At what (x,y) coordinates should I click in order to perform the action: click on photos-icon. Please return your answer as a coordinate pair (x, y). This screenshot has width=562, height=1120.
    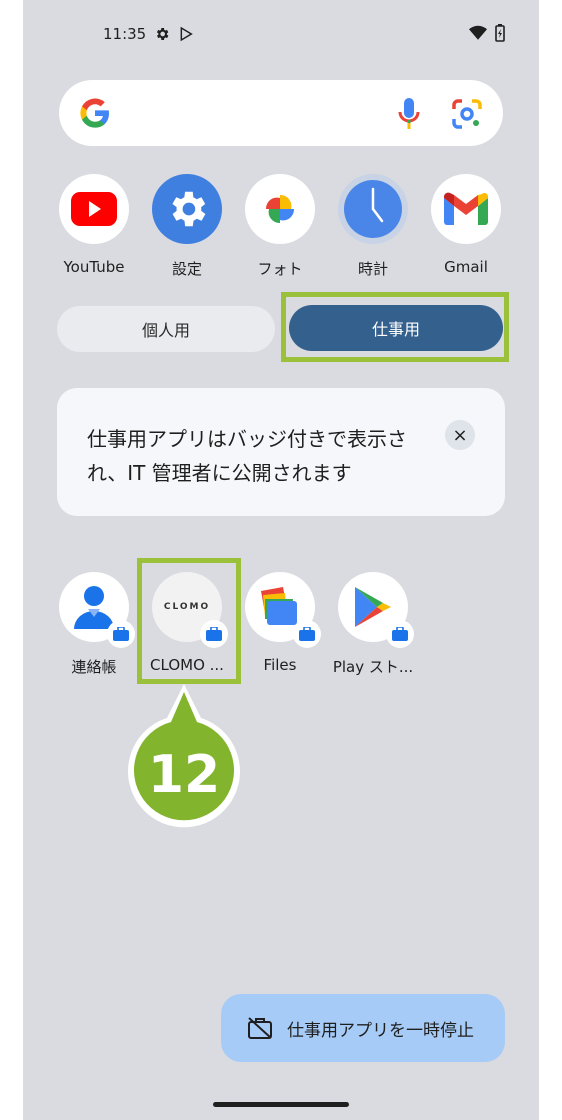
    Looking at the image, I should click on (280, 209).